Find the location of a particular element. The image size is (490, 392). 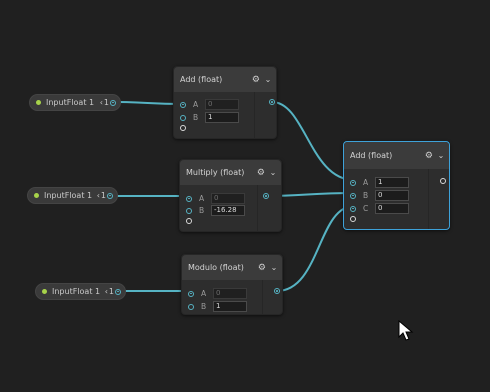

node-title: Modulo (float) is located at coordinates (216, 267).